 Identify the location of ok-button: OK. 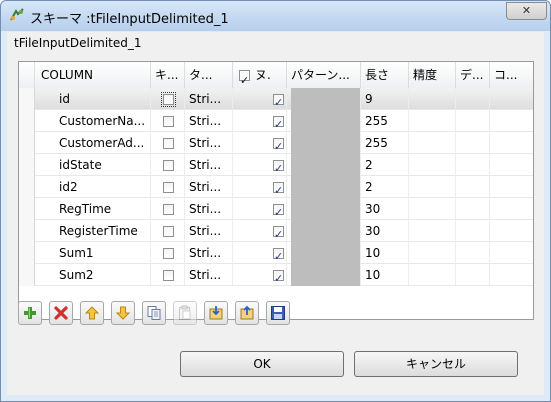
(262, 364).